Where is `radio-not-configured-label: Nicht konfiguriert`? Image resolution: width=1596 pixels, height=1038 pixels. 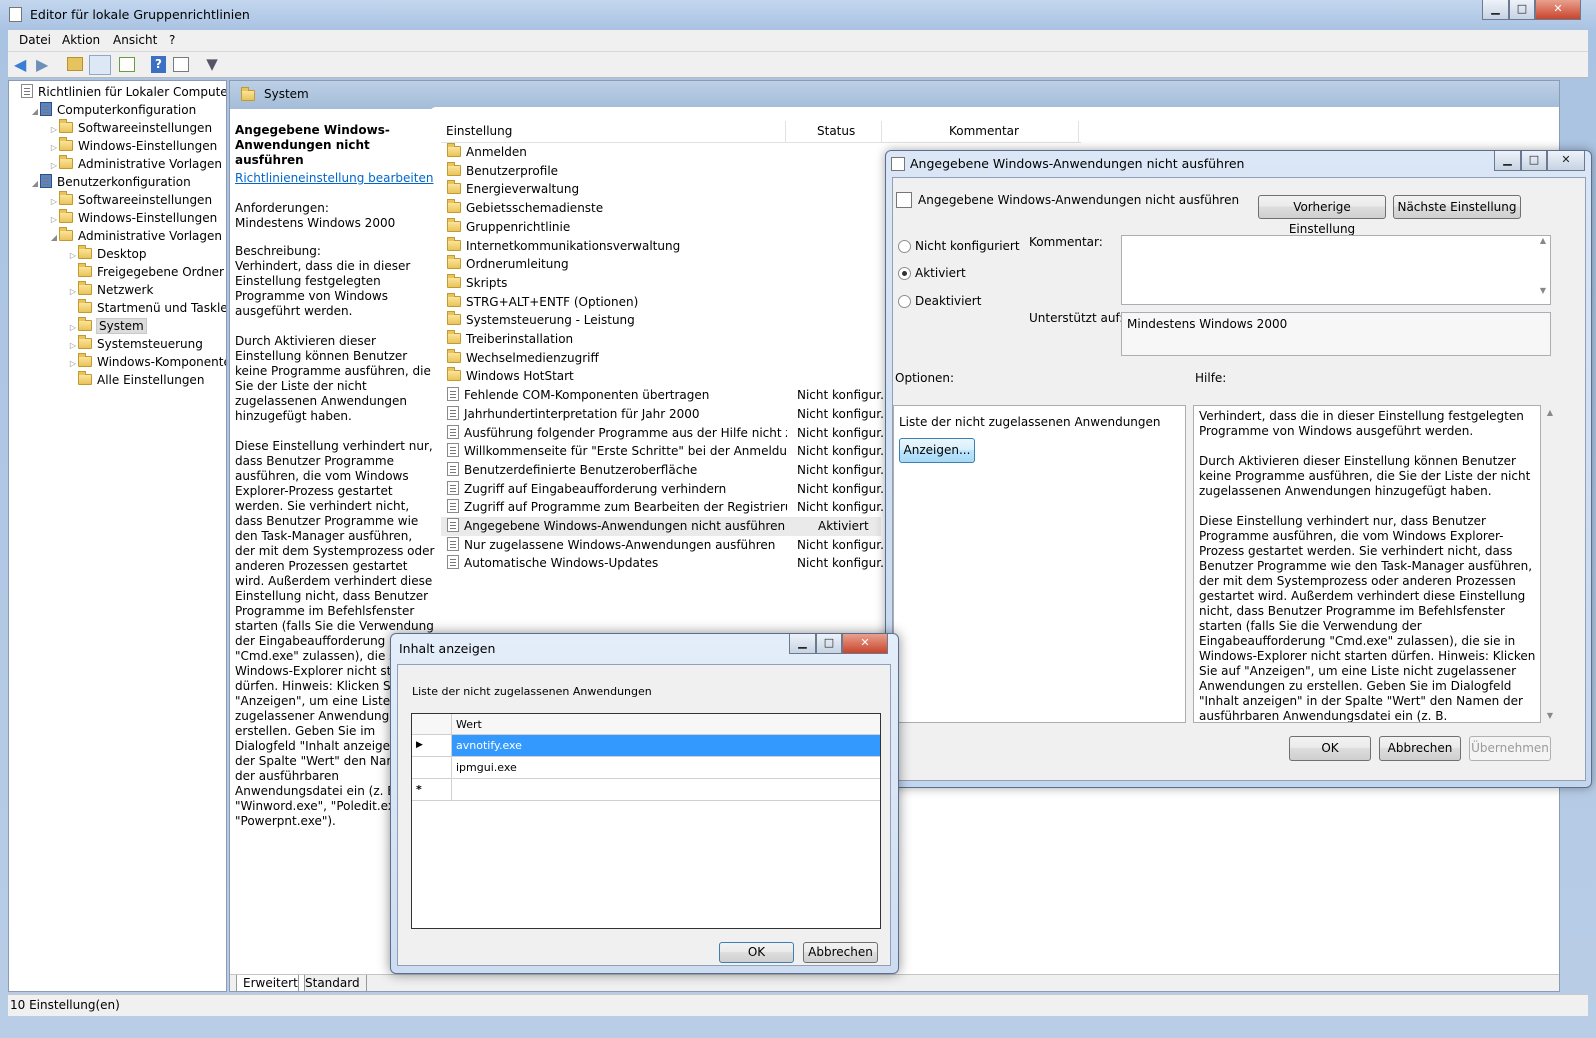 radio-not-configured-label: Nicht konfiguriert is located at coordinates (967, 246).